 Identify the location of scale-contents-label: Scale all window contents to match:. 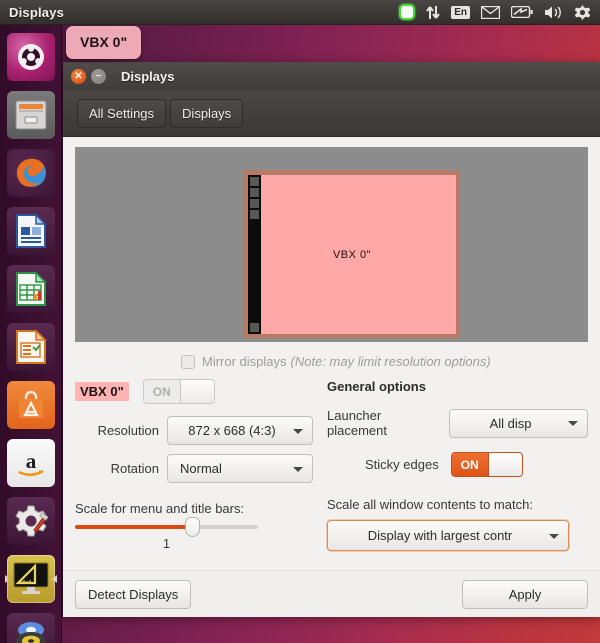
(430, 504).